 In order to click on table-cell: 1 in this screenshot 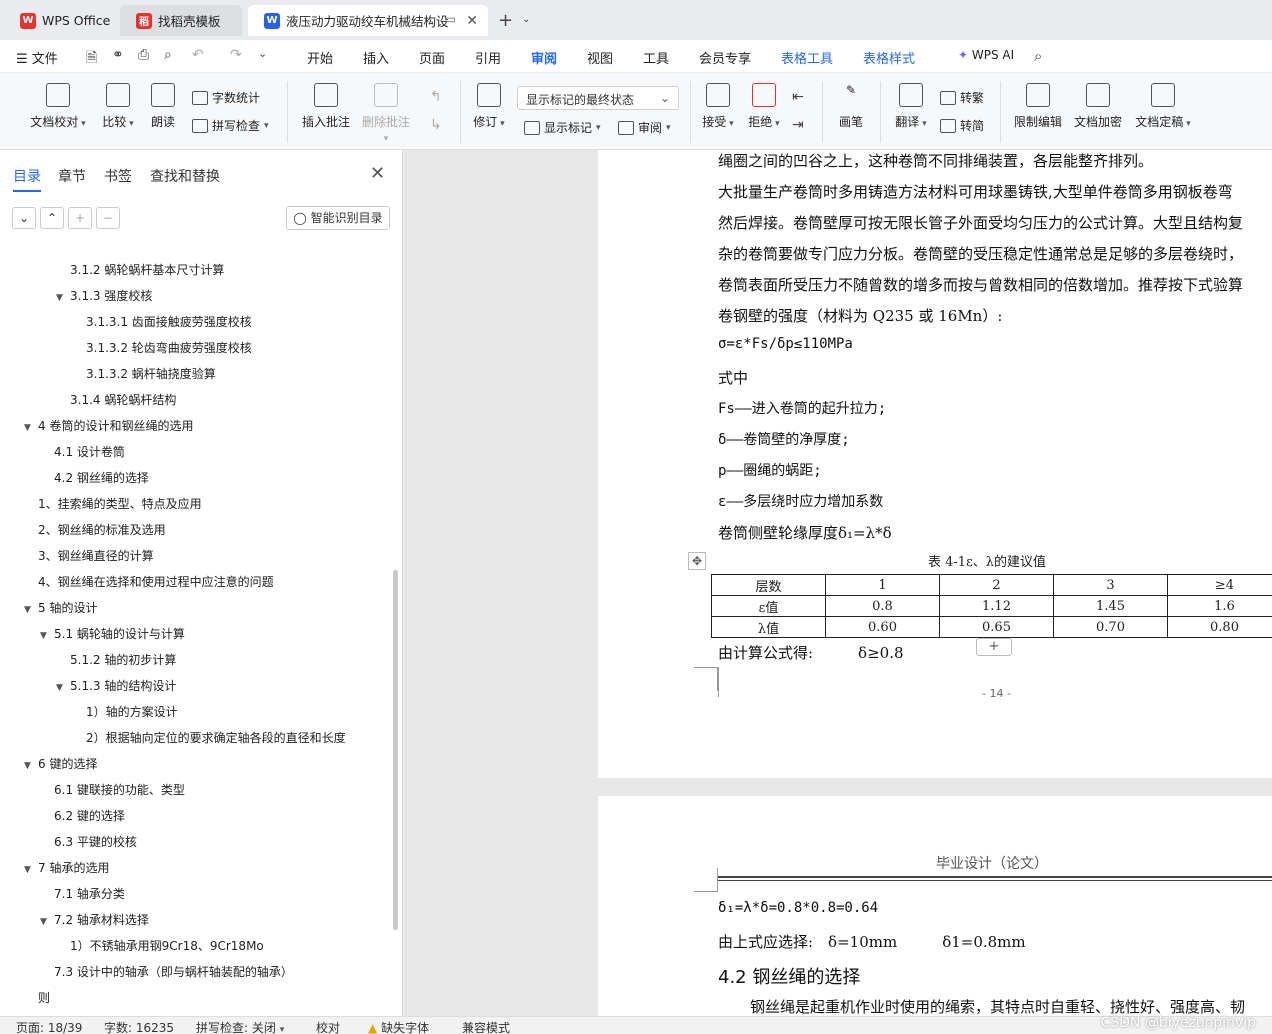, I will do `click(882, 585)`.